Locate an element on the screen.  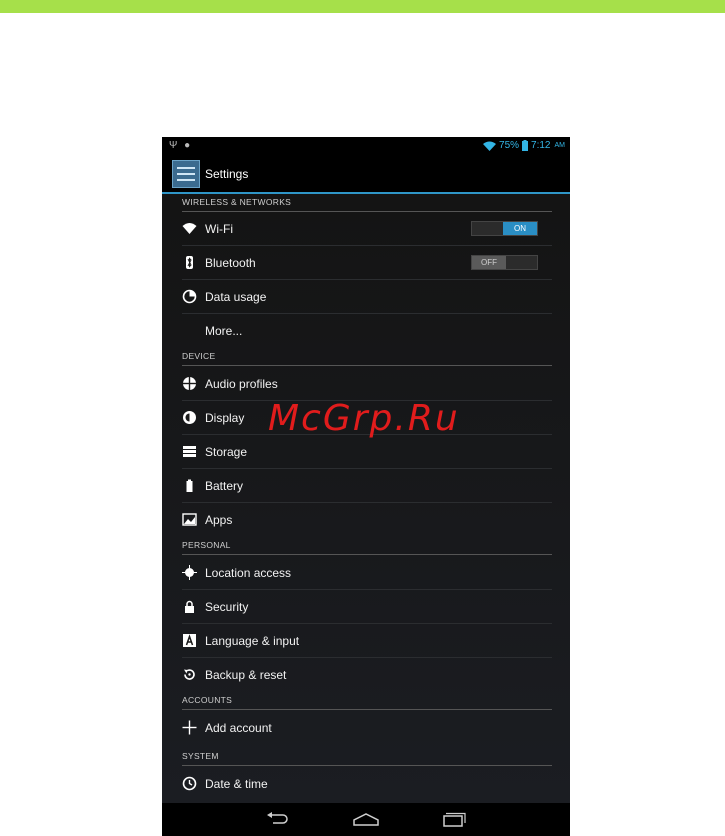
wifi-toggle: ON is located at coordinates (504, 228).